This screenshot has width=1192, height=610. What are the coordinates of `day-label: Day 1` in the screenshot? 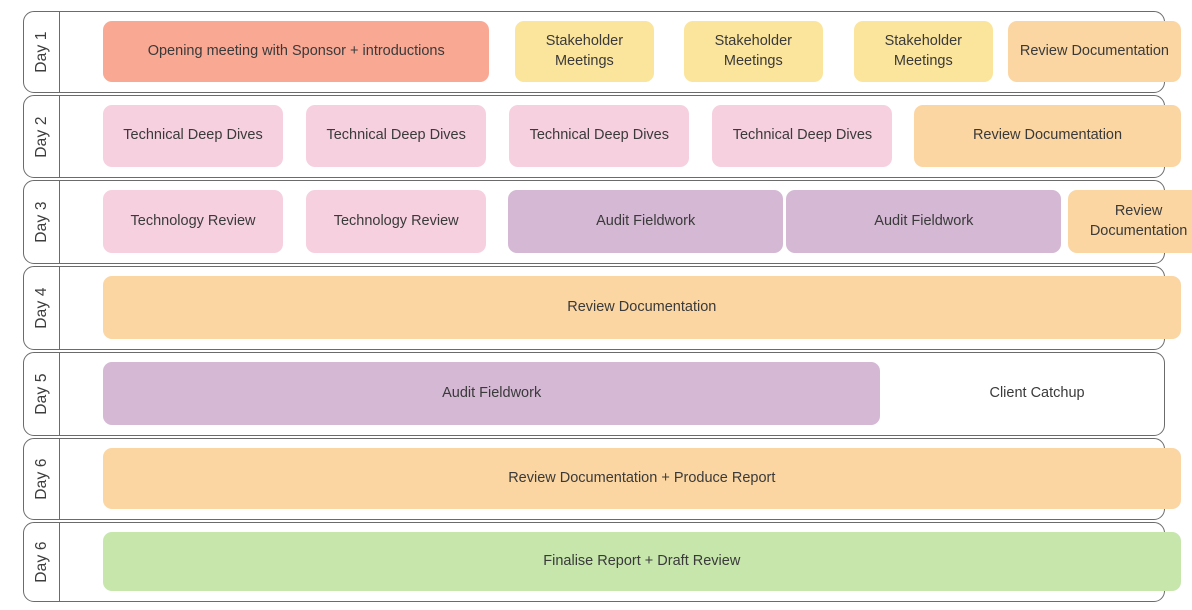 It's located at (41, 52).